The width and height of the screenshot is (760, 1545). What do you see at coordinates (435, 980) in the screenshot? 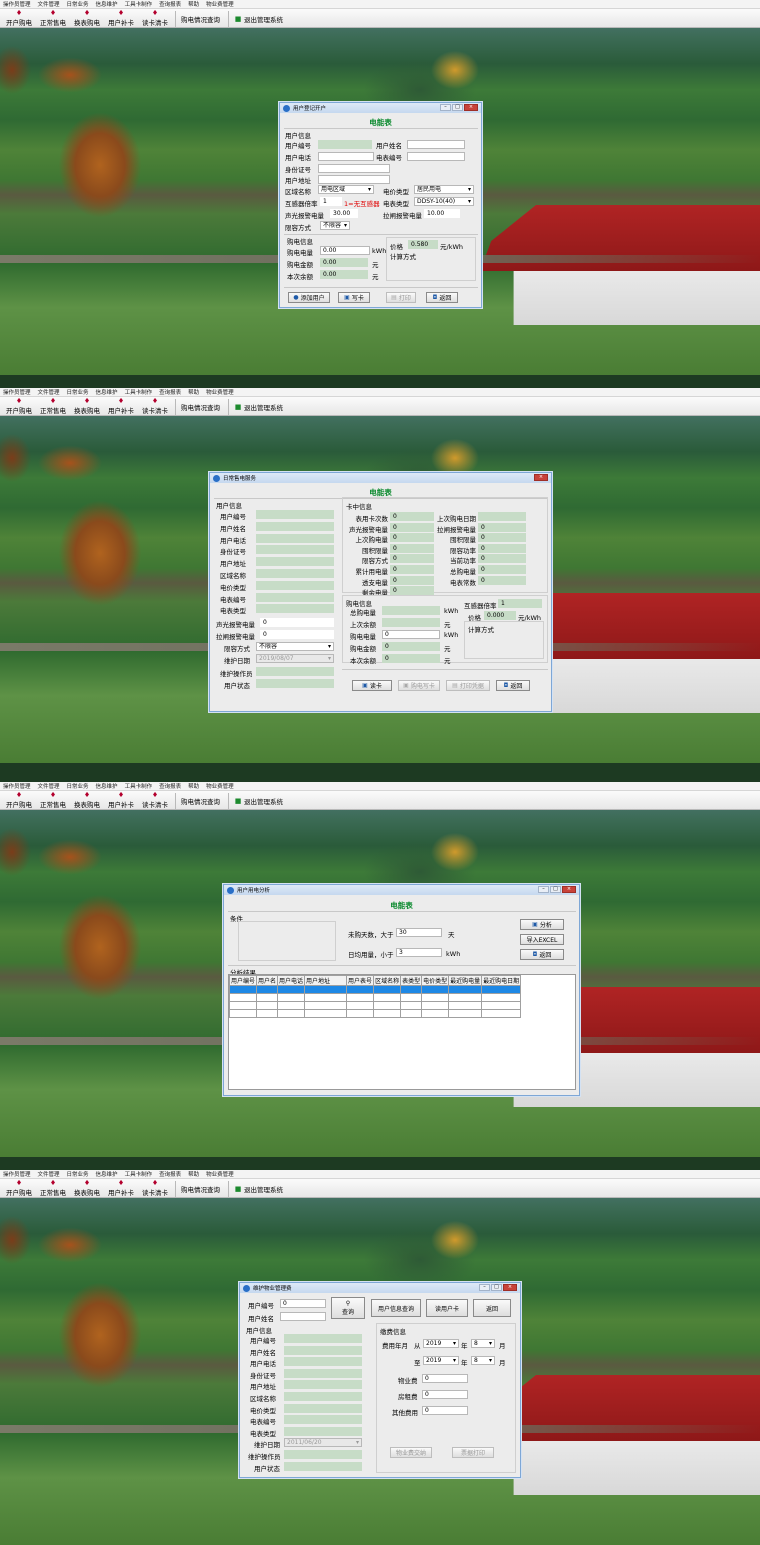
I see `column-header: 电价类型` at bounding box center [435, 980].